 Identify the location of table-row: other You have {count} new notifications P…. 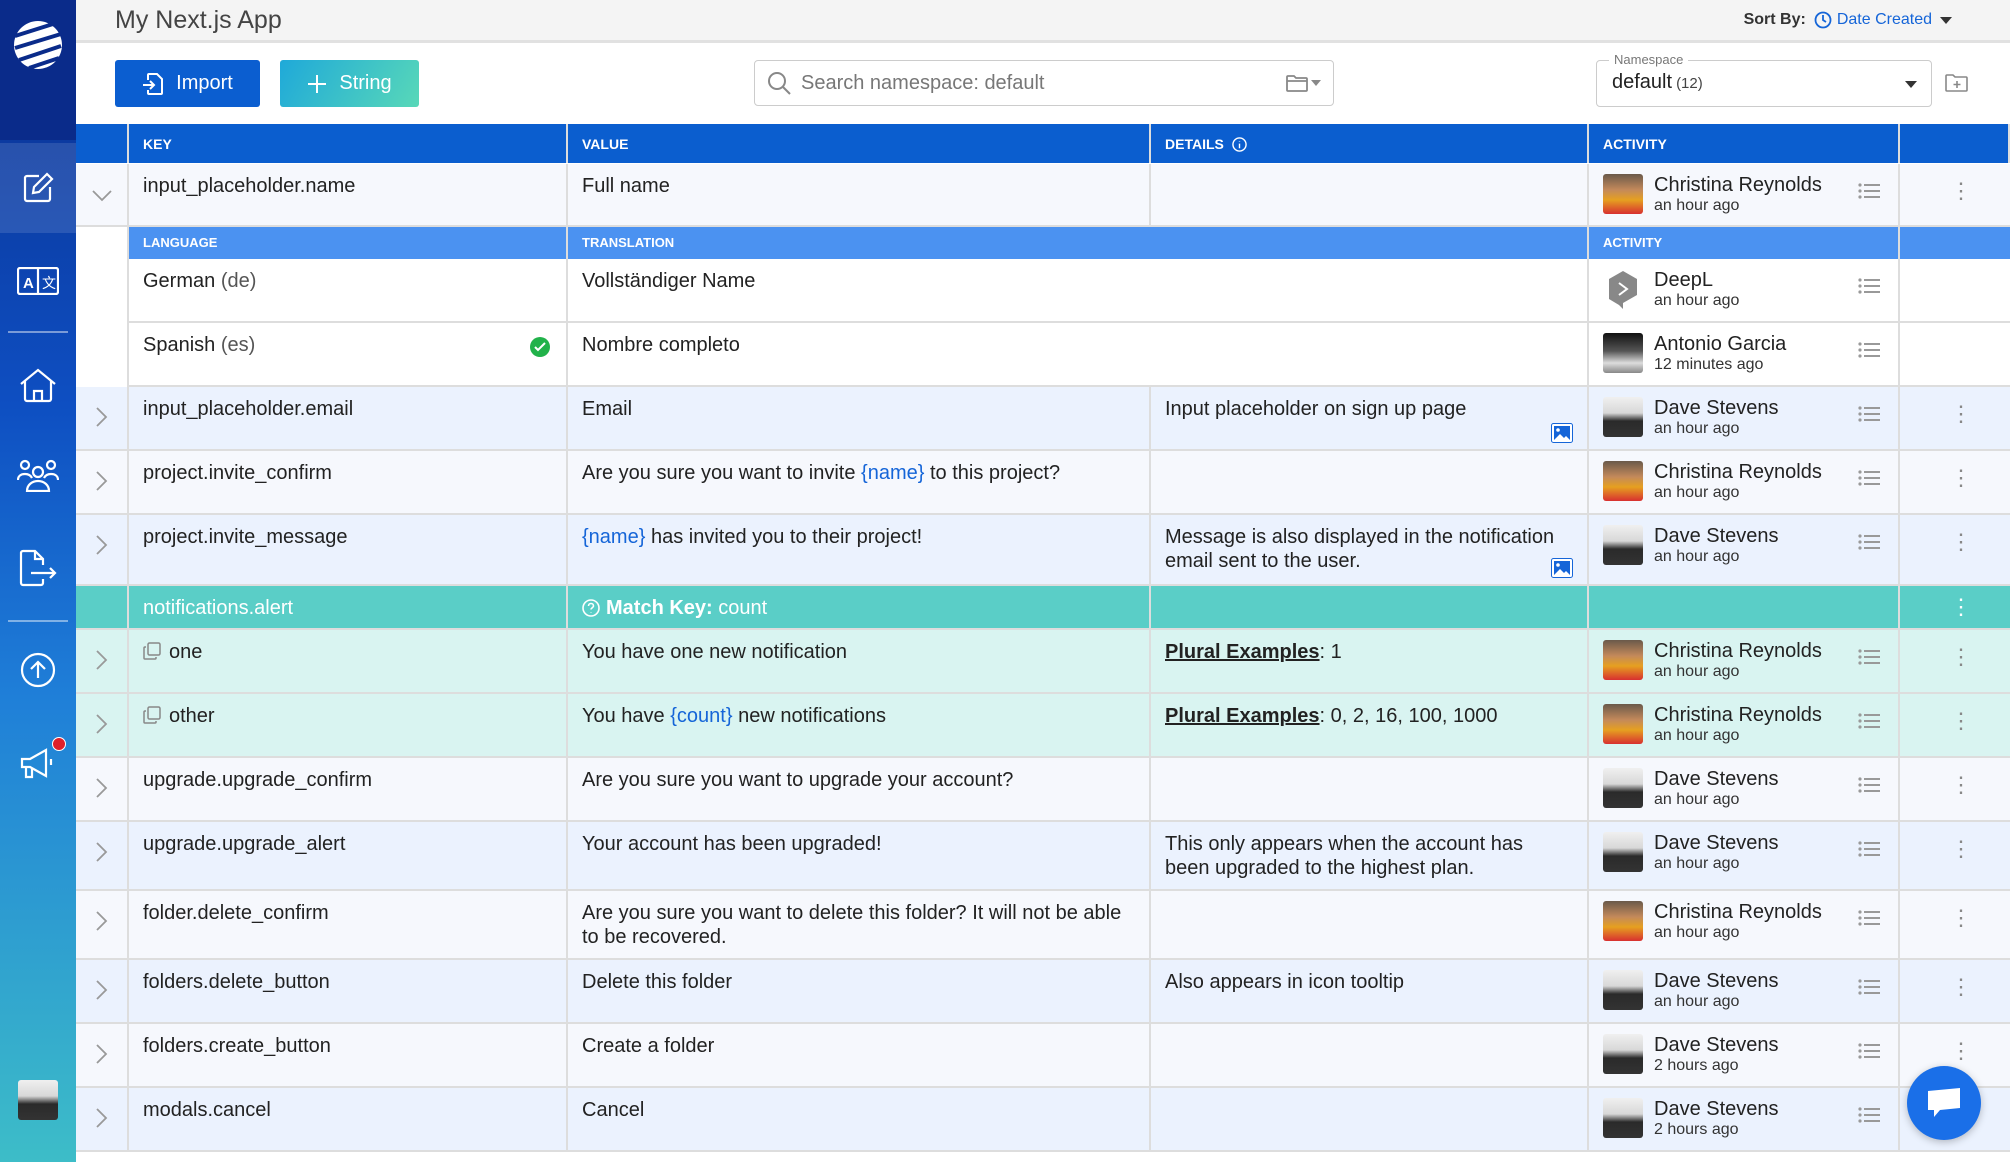
(1043, 726).